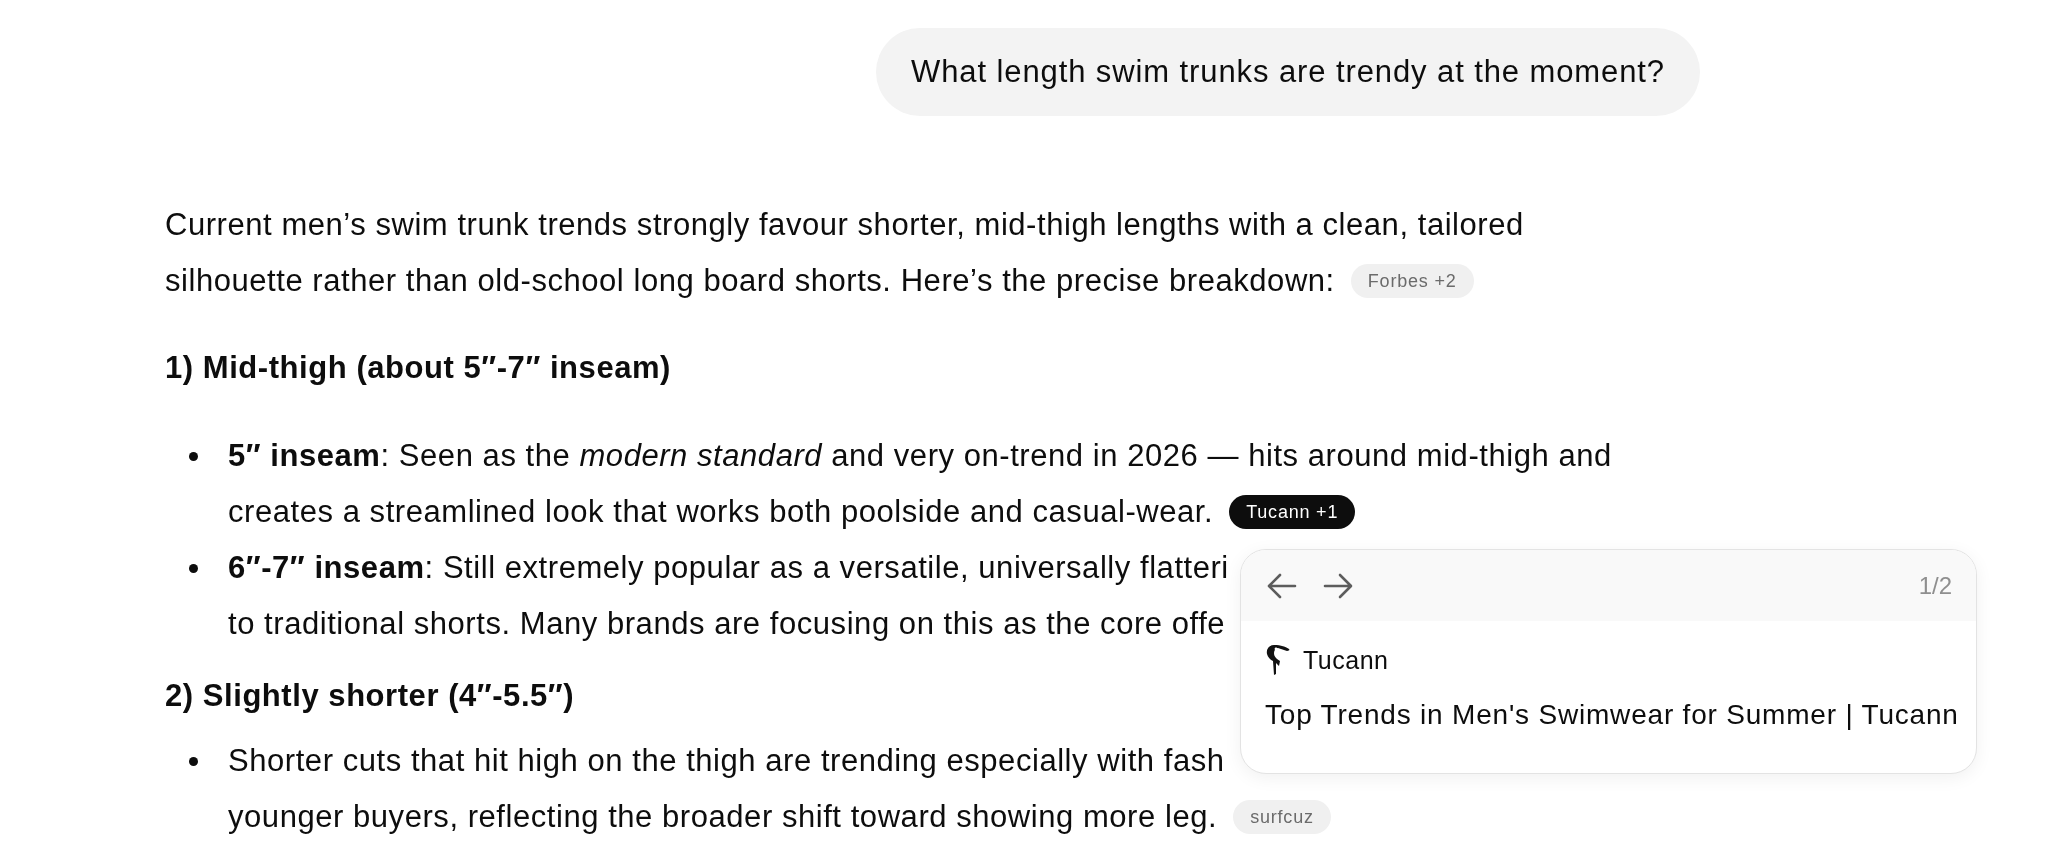 The width and height of the screenshot is (2052, 862). What do you see at coordinates (1346, 660) in the screenshot?
I see `source-name: Tucann` at bounding box center [1346, 660].